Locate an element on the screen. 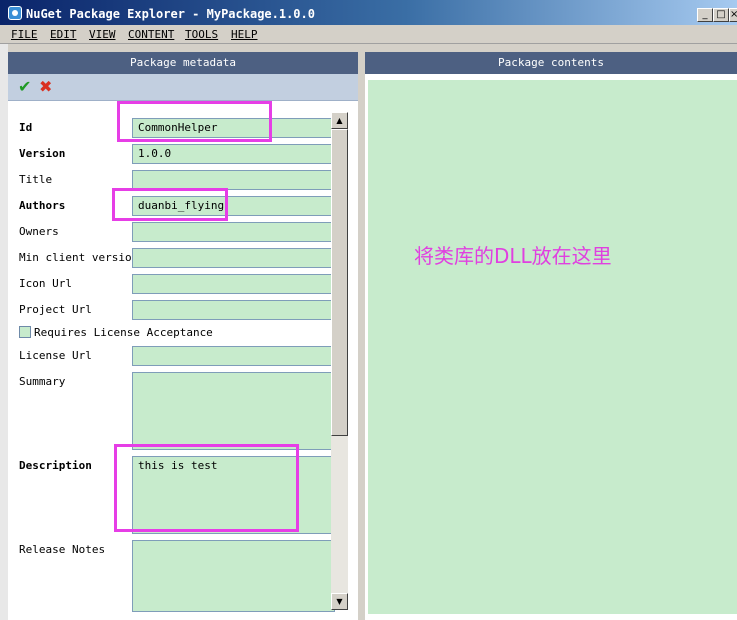 This screenshot has width=737, height=620. annotation-text: 将类库的DLL放在这里 is located at coordinates (513, 256).